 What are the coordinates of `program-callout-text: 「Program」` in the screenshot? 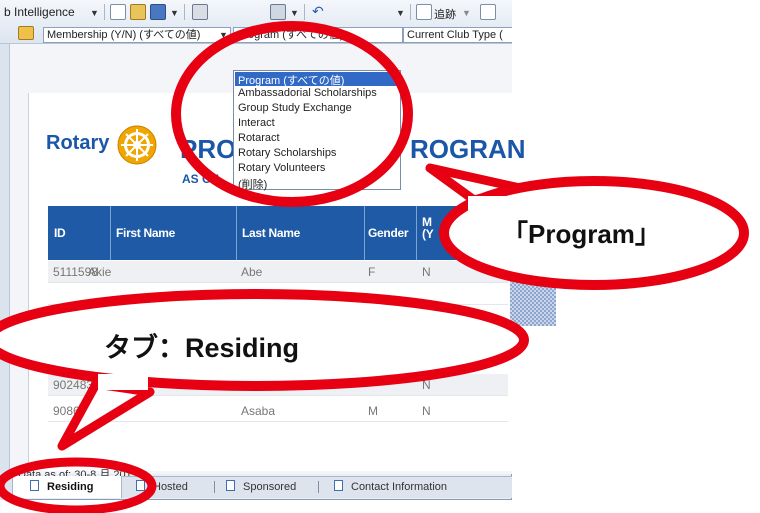 It's located at (581, 234).